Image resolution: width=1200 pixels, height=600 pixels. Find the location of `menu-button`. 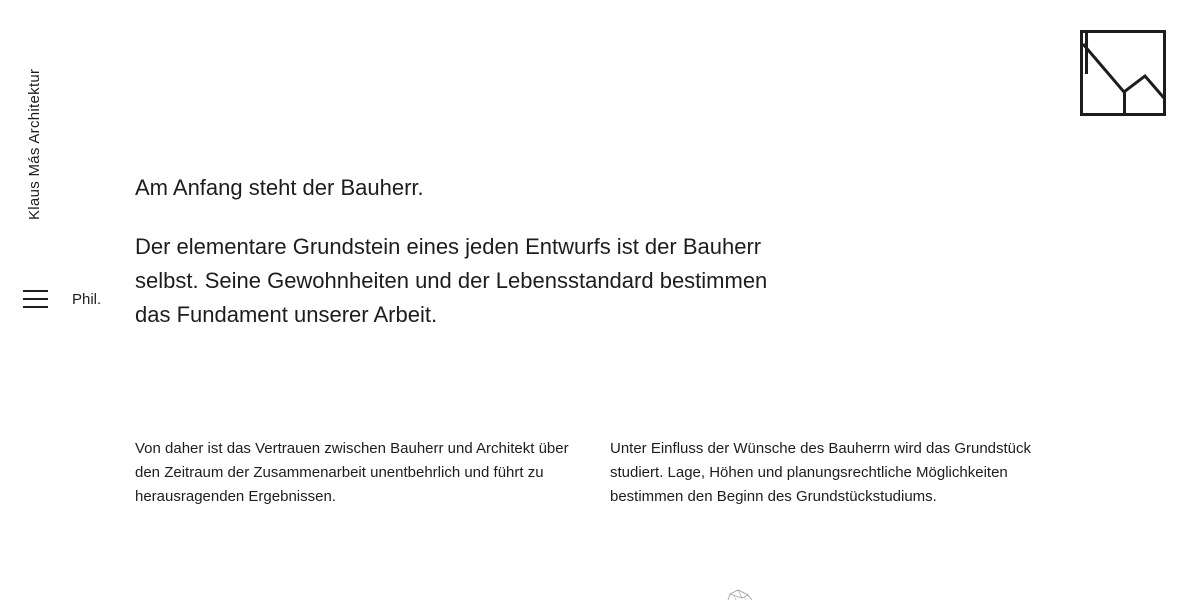

menu-button is located at coordinates (36, 300).